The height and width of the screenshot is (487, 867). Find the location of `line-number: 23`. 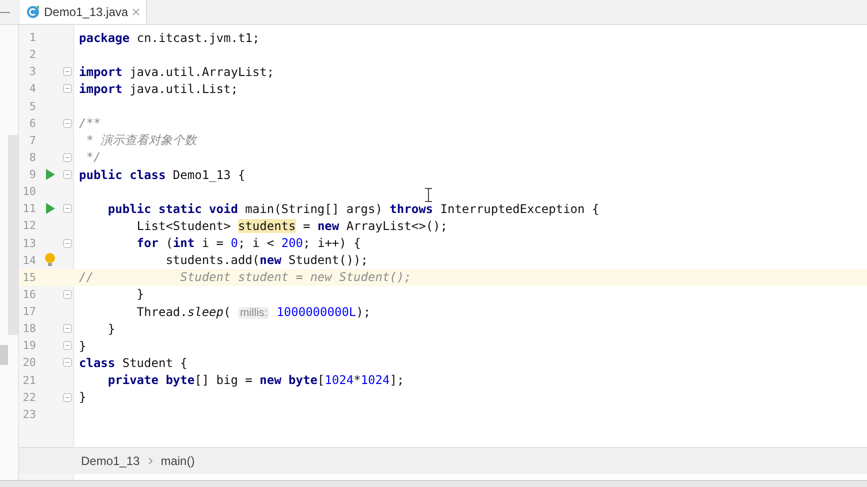

line-number: 23 is located at coordinates (29, 414).